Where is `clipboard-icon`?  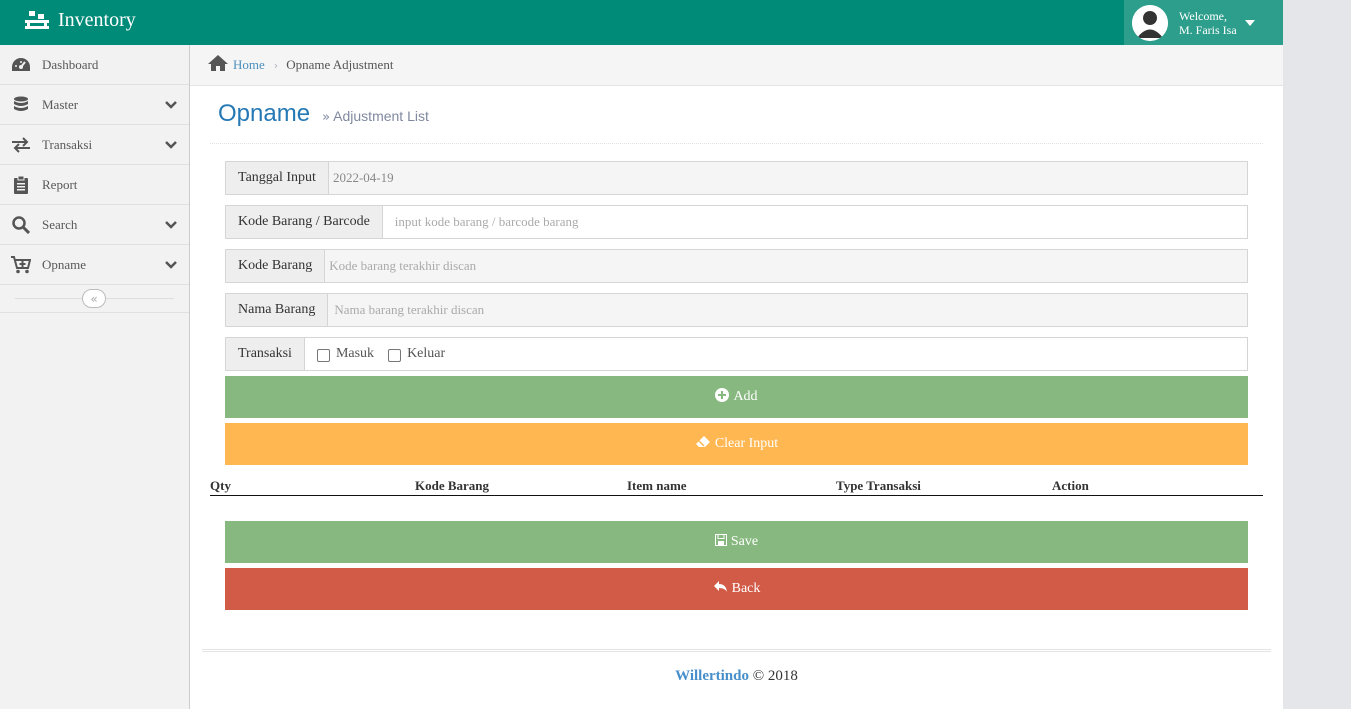
clipboard-icon is located at coordinates (21, 184).